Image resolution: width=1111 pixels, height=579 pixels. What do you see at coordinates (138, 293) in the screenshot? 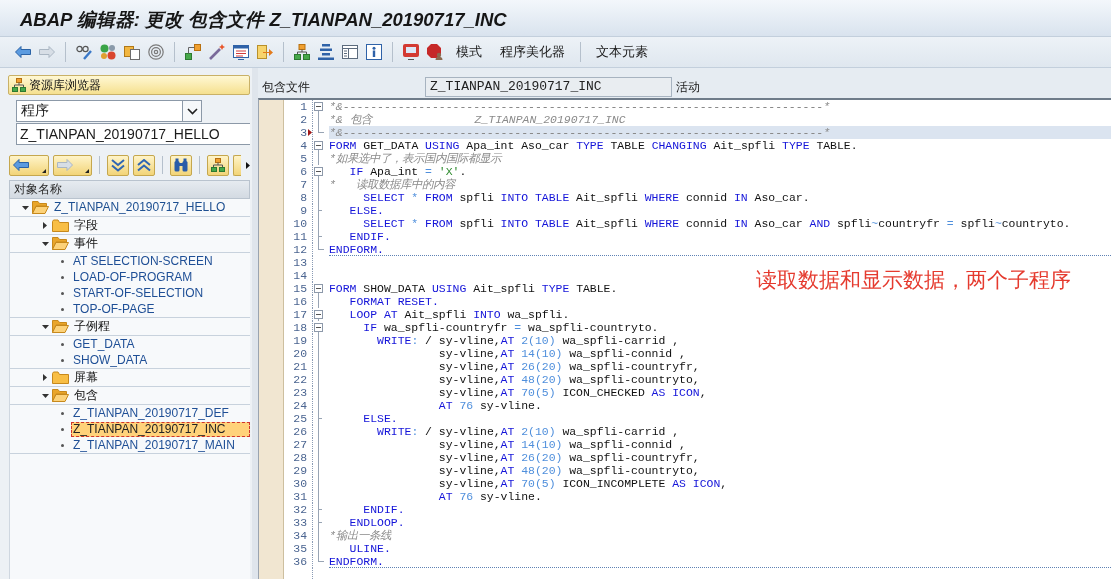
I see `tree-item: START-OF-SELECTION` at bounding box center [138, 293].